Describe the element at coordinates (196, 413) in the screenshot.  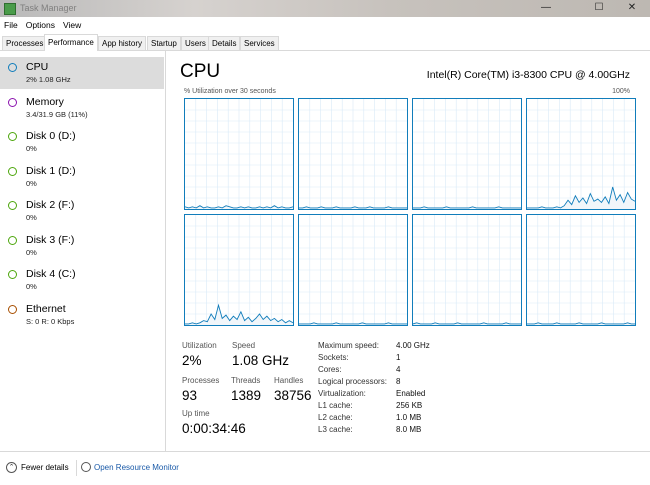
I see `uptime-label: Up time` at that location.